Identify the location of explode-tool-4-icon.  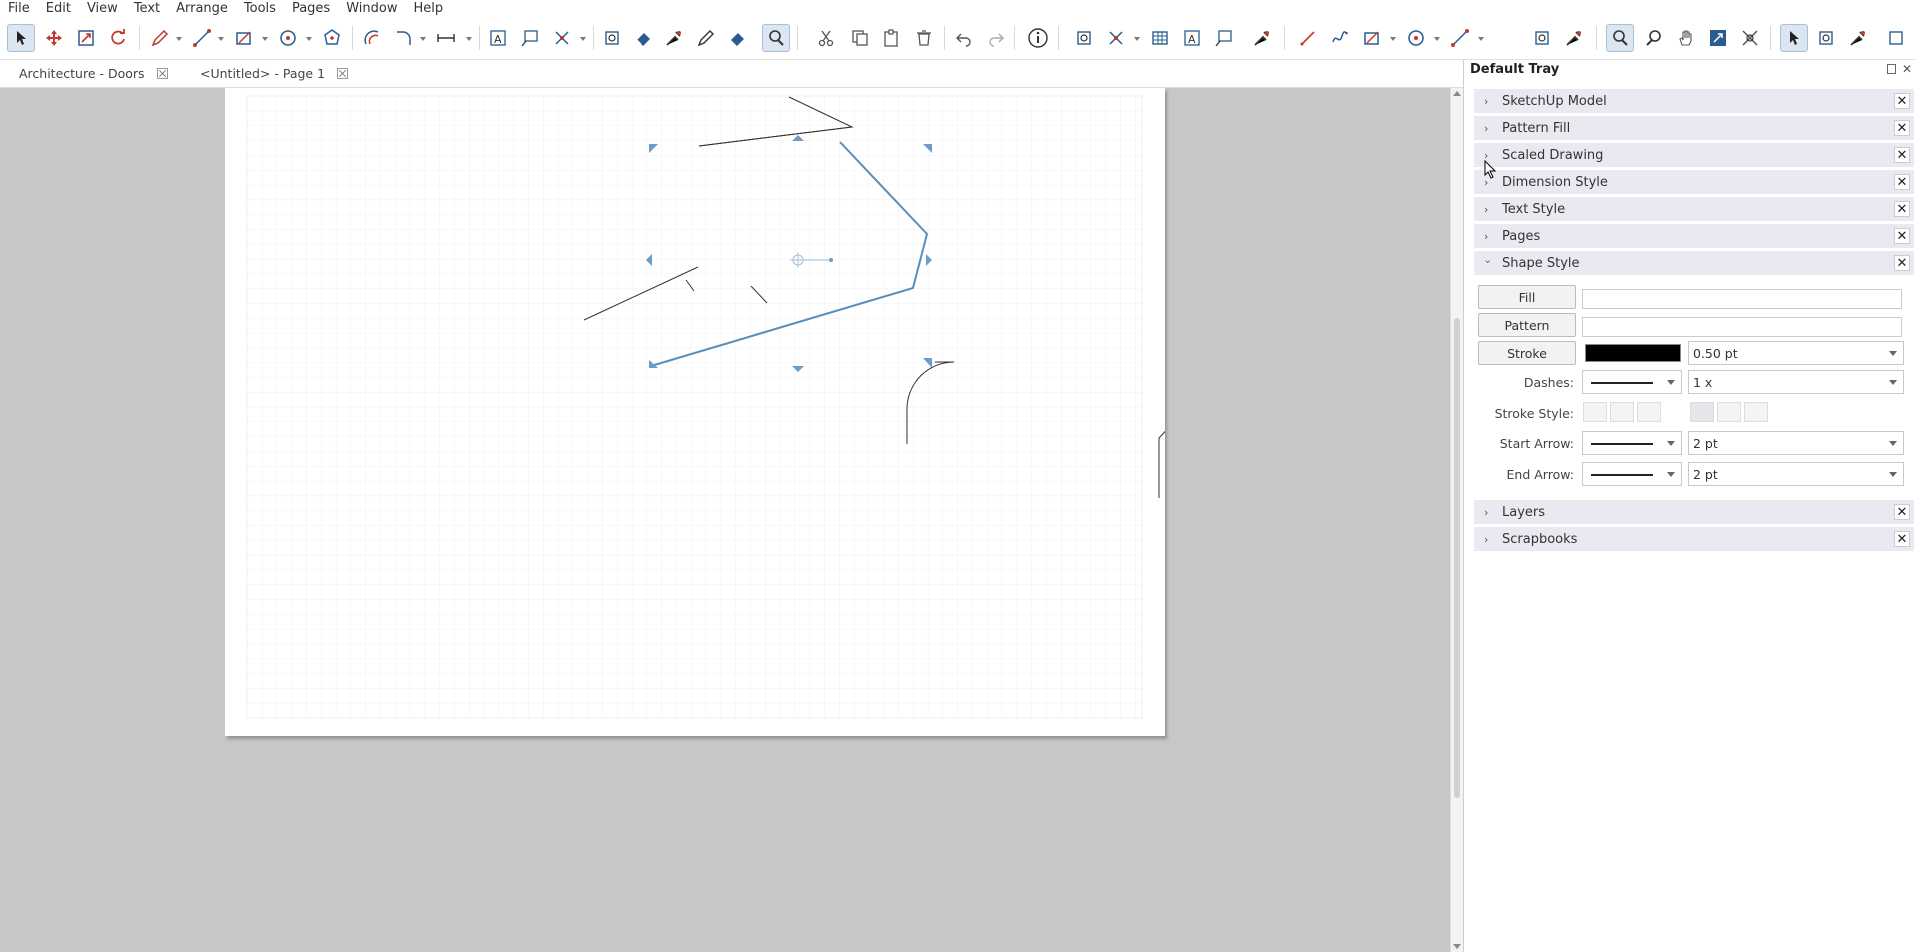
(1826, 38).